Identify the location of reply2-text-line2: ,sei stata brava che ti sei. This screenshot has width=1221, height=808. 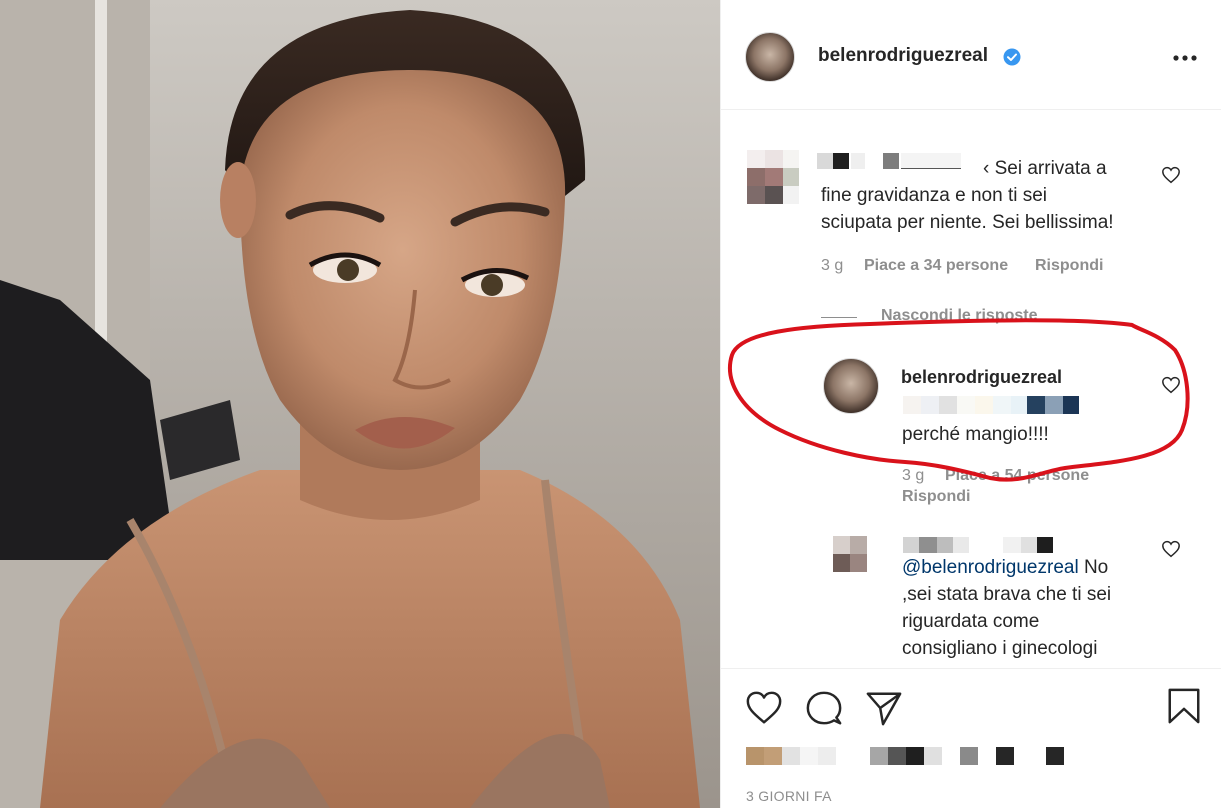
(1007, 594).